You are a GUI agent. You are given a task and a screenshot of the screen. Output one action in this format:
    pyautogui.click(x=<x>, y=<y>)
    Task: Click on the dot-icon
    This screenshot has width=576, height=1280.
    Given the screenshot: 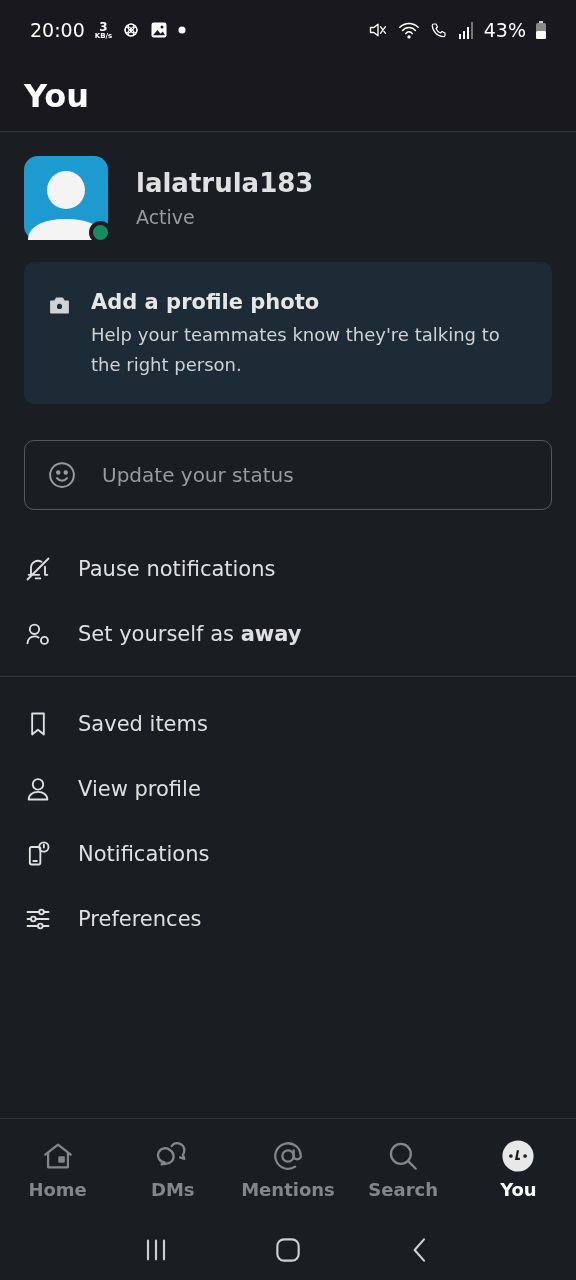 What is the action you would take?
    pyautogui.click(x=182, y=30)
    